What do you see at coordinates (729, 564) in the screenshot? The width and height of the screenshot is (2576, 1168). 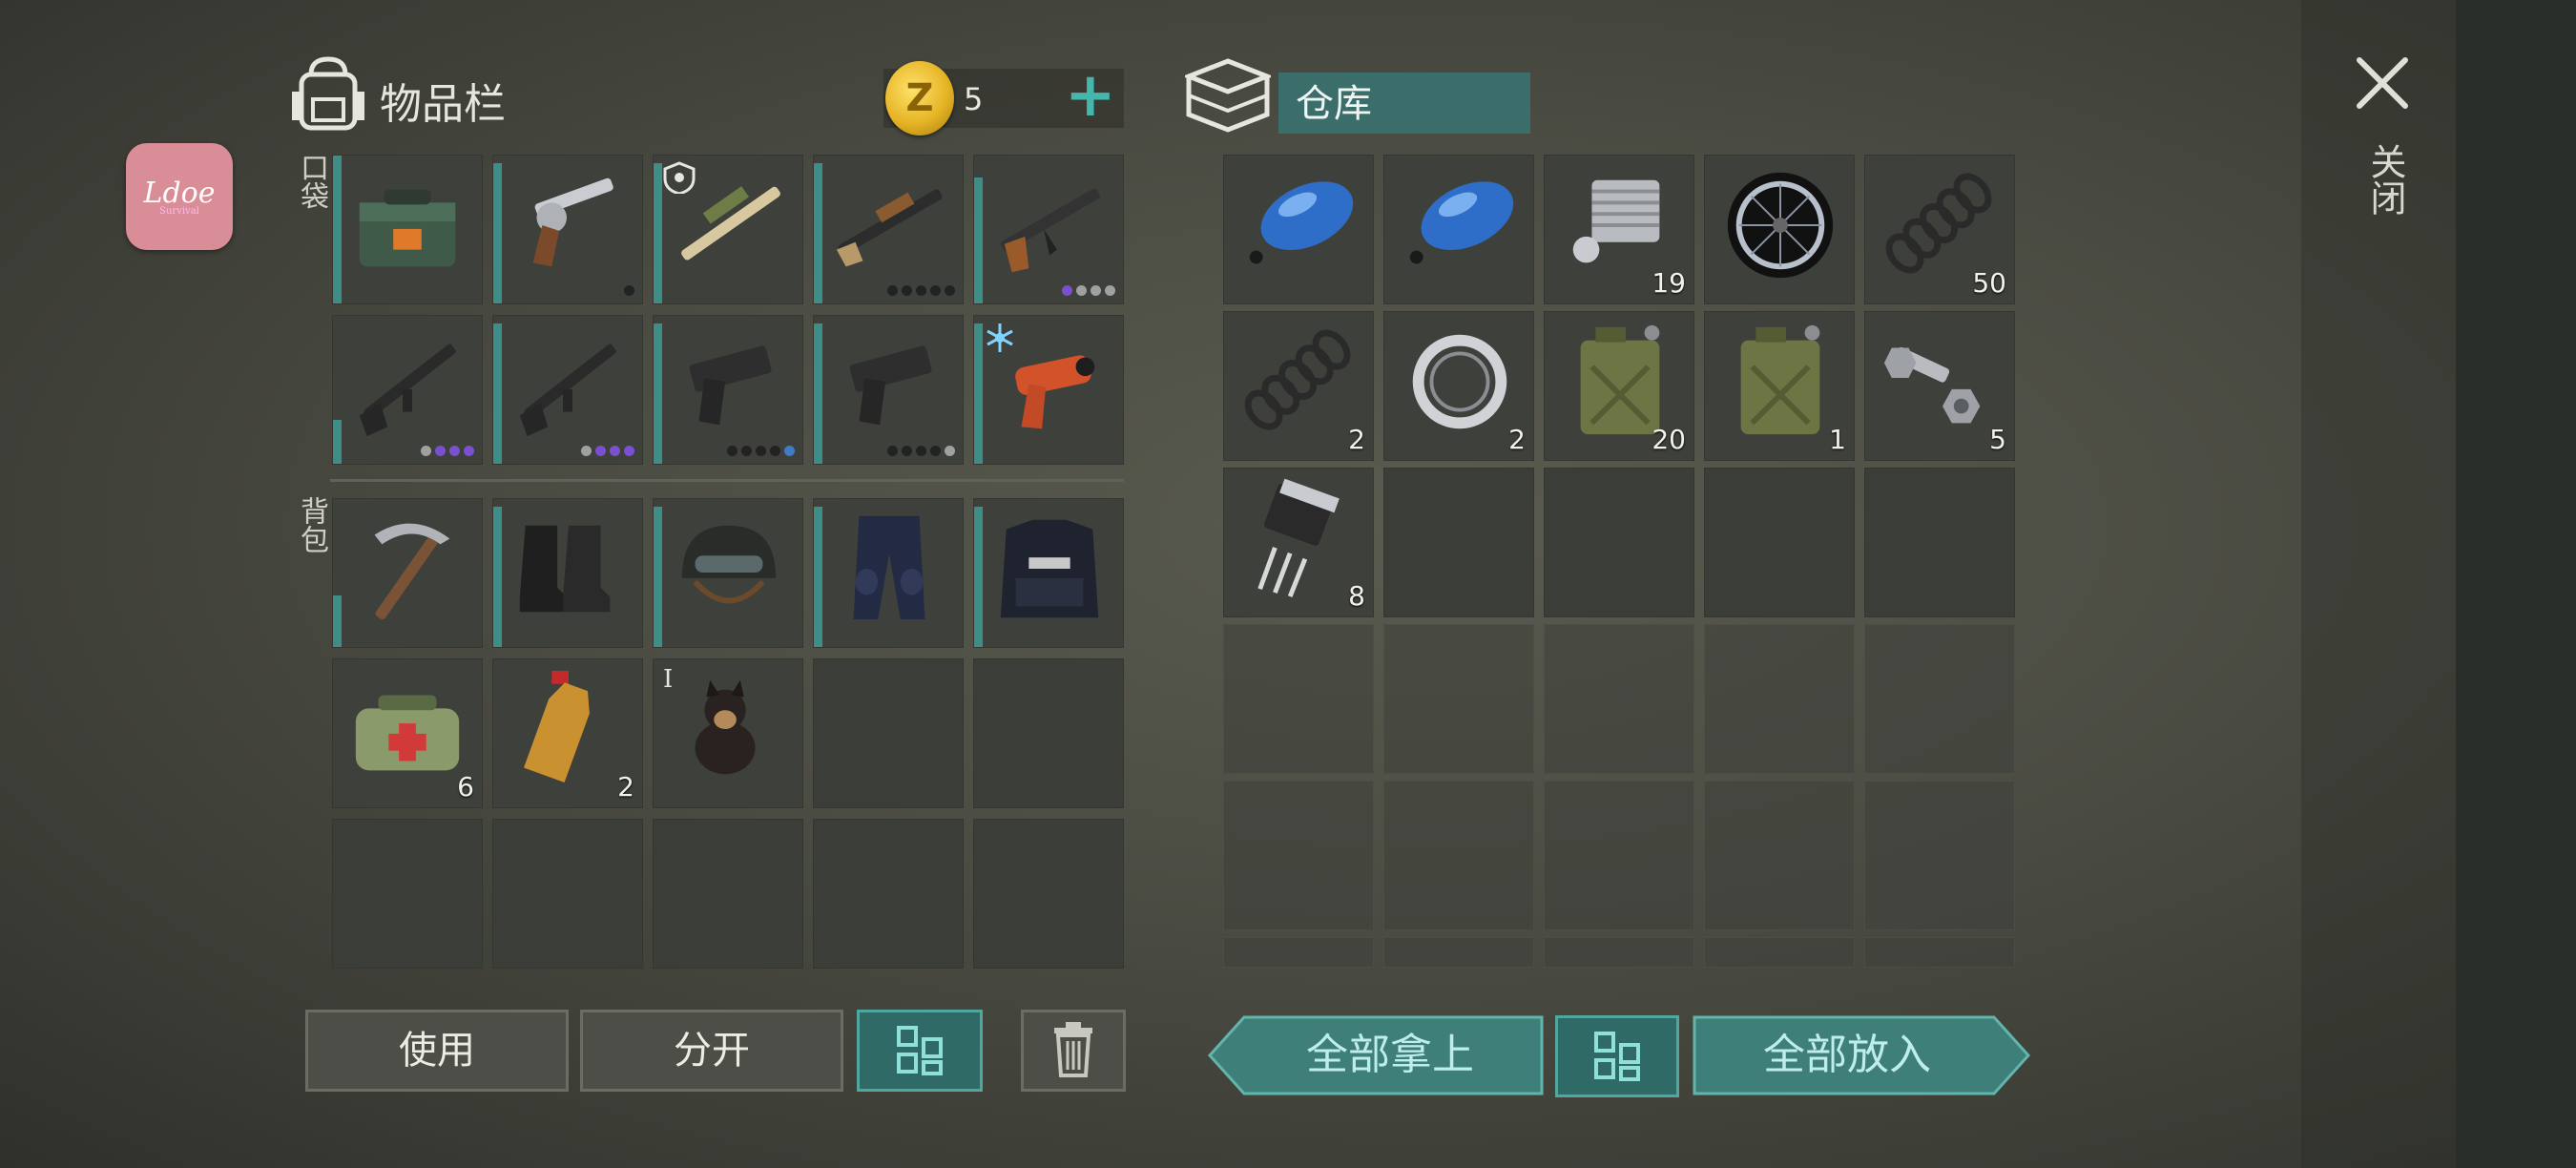 I see `helmet-icon` at bounding box center [729, 564].